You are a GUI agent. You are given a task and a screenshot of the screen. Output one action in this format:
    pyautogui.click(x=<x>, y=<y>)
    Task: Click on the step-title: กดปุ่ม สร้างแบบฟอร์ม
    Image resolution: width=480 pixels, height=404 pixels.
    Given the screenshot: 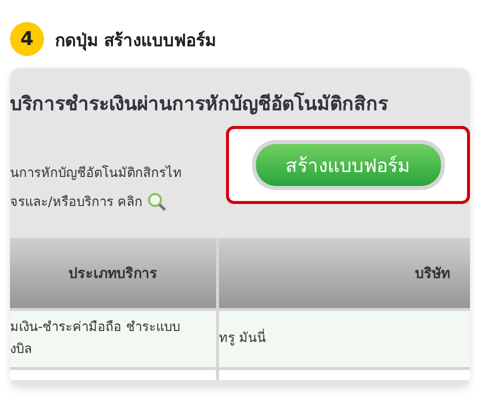 What is the action you would take?
    pyautogui.click(x=135, y=41)
    